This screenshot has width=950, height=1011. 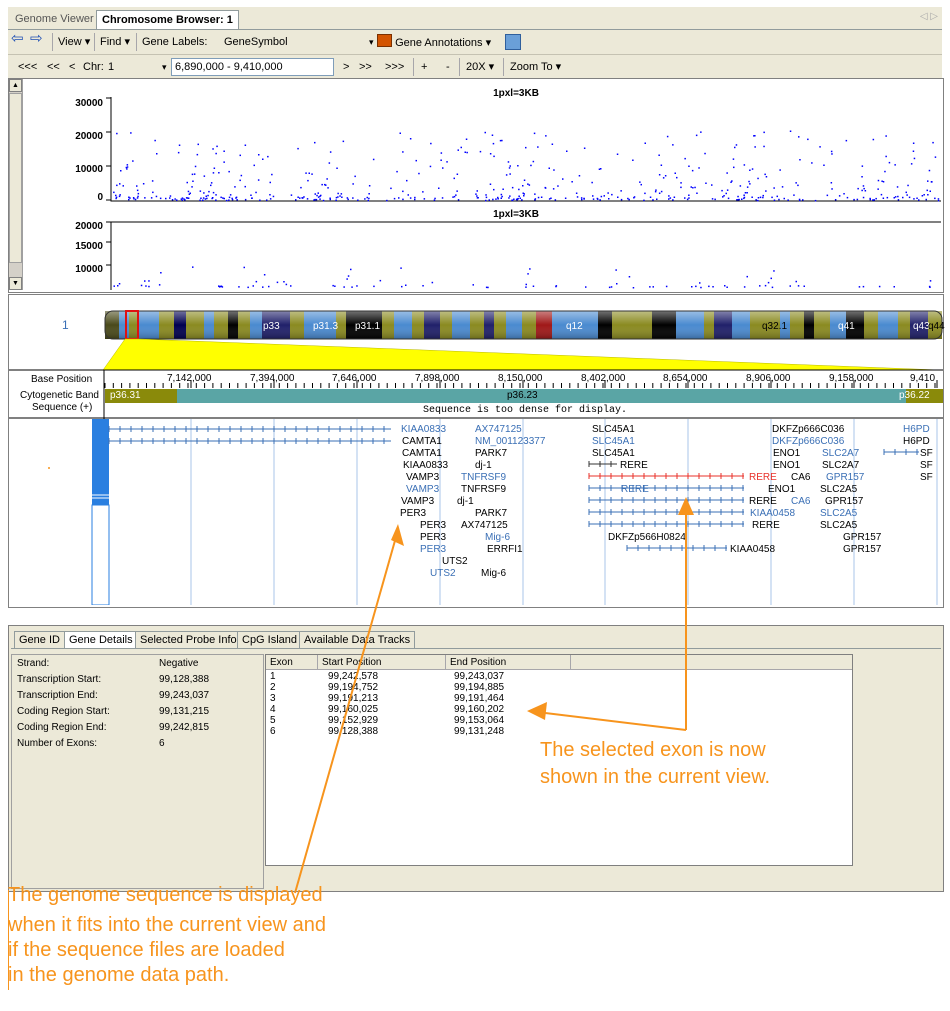 What do you see at coordinates (252, 67) in the screenshot?
I see `position-range-input: 6,890,000 - 9,410,000` at bounding box center [252, 67].